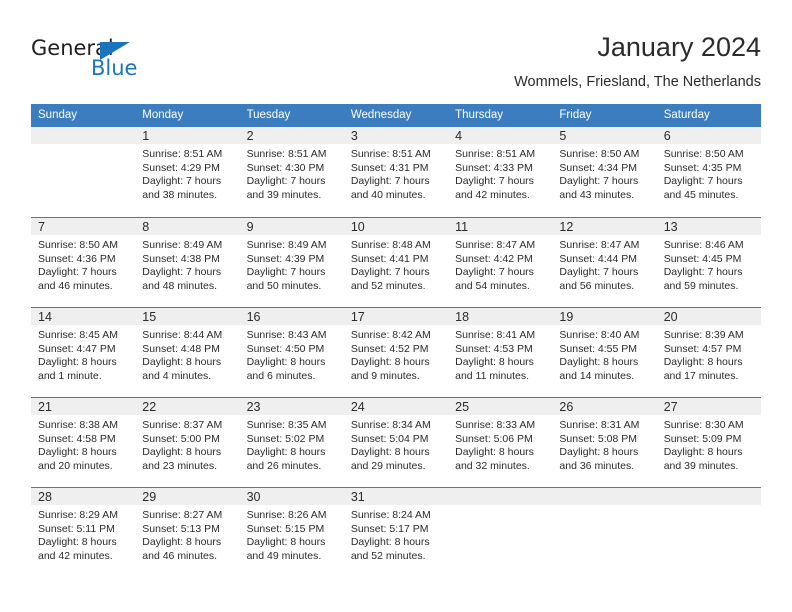 The image size is (792, 612). What do you see at coordinates (396, 226) in the screenshot?
I see `day-number: 10` at bounding box center [396, 226].